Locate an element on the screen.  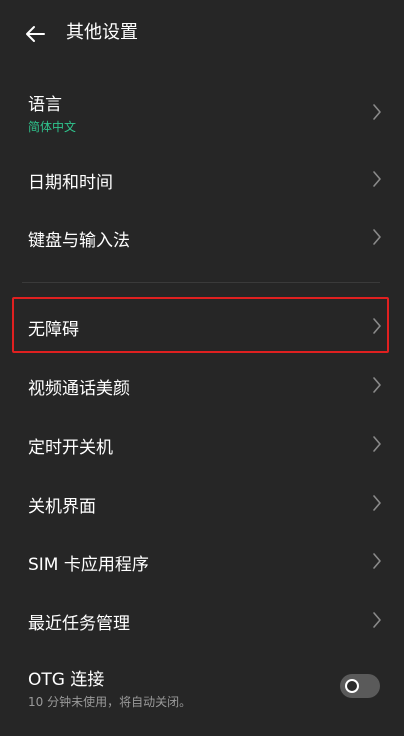
setting-row-language: 语言 简体中文 is located at coordinates (202, 111).